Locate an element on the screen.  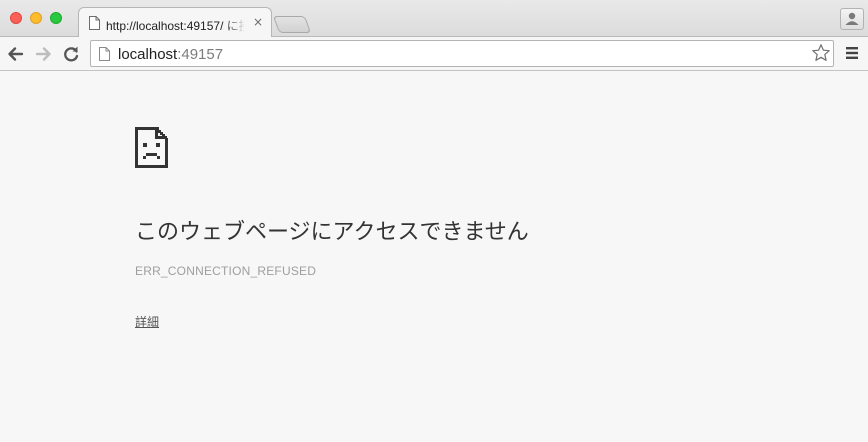
person-icon is located at coordinates (852, 18).